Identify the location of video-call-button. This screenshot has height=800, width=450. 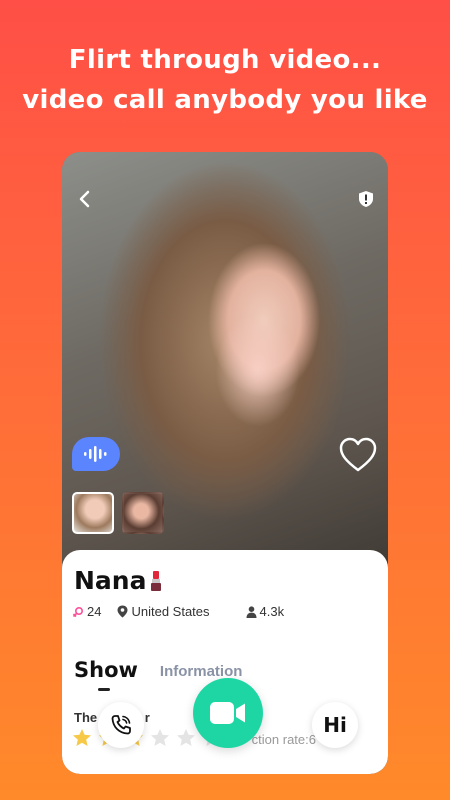
(228, 713).